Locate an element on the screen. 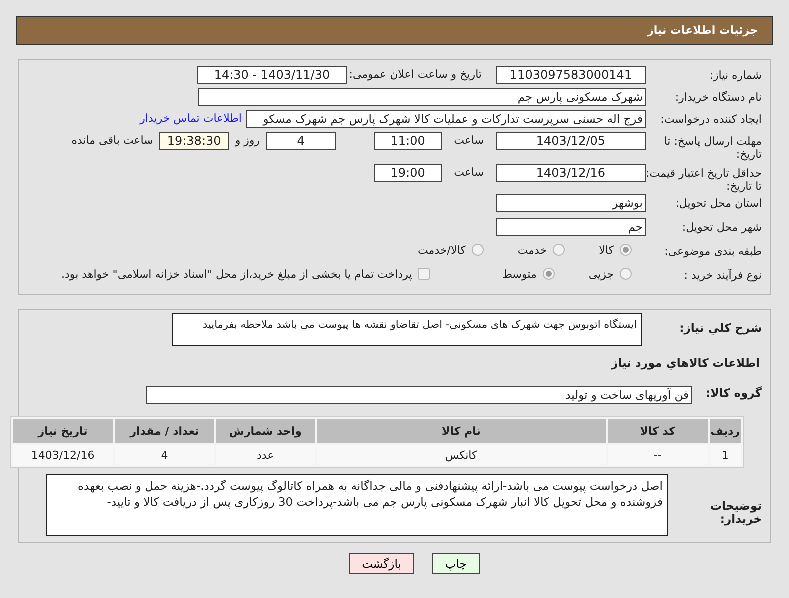 The image size is (789, 598). column-header: کد کالا is located at coordinates (658, 431).